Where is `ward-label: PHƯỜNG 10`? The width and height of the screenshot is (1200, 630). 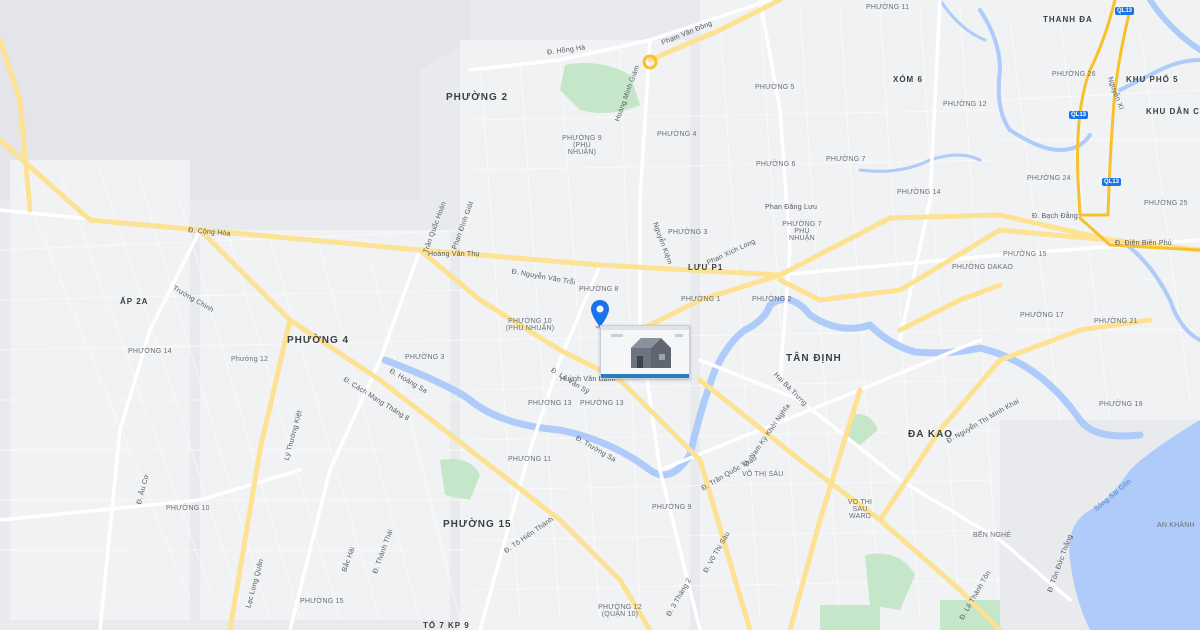 ward-label: PHƯỜNG 10 is located at coordinates (188, 508).